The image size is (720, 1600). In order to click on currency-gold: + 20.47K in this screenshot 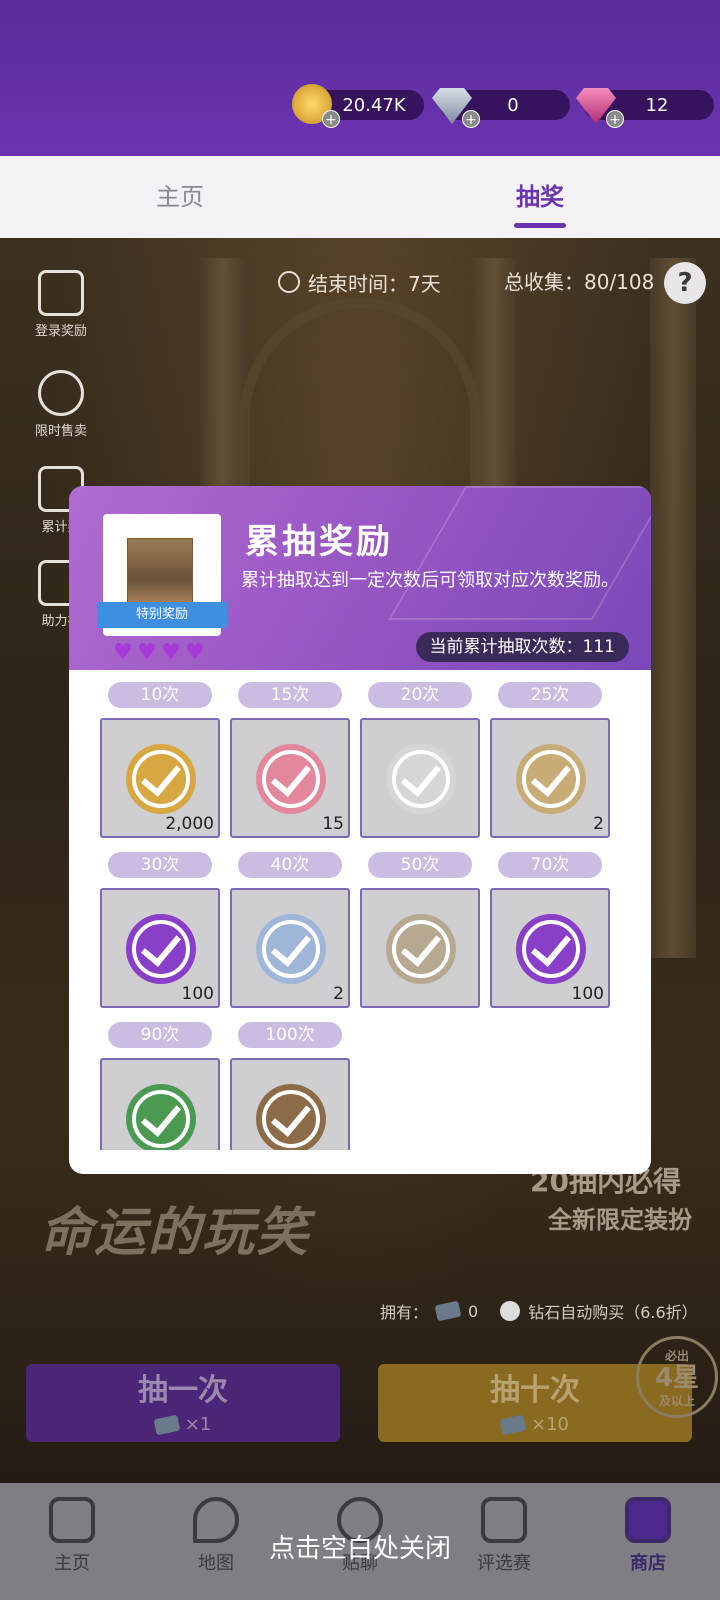, I will do `click(358, 106)`.